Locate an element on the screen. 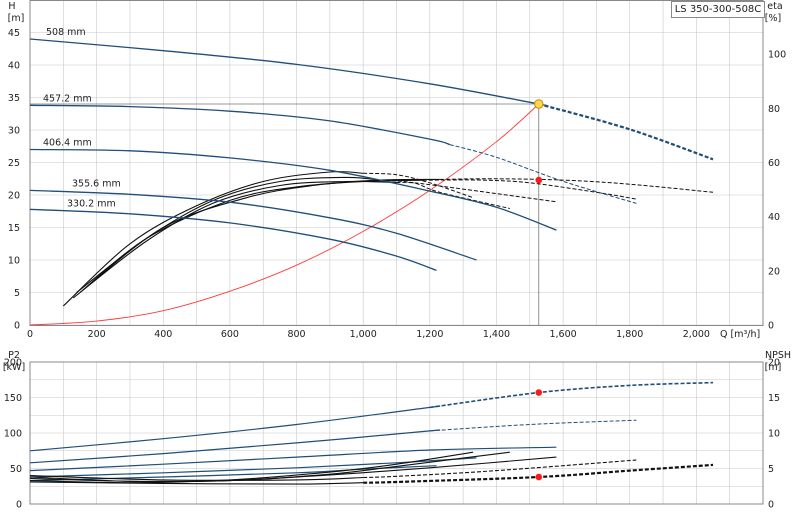 This screenshot has height=525, width=800. tick-label-flow: 800 is located at coordinates (296, 334).